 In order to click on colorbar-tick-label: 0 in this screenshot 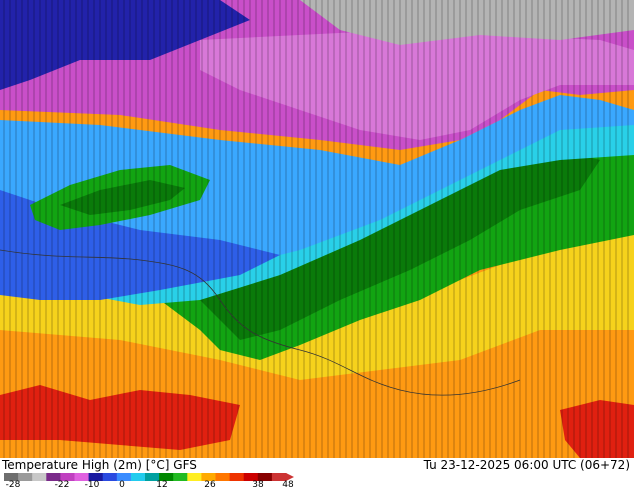, I will do `click(122, 485)`.